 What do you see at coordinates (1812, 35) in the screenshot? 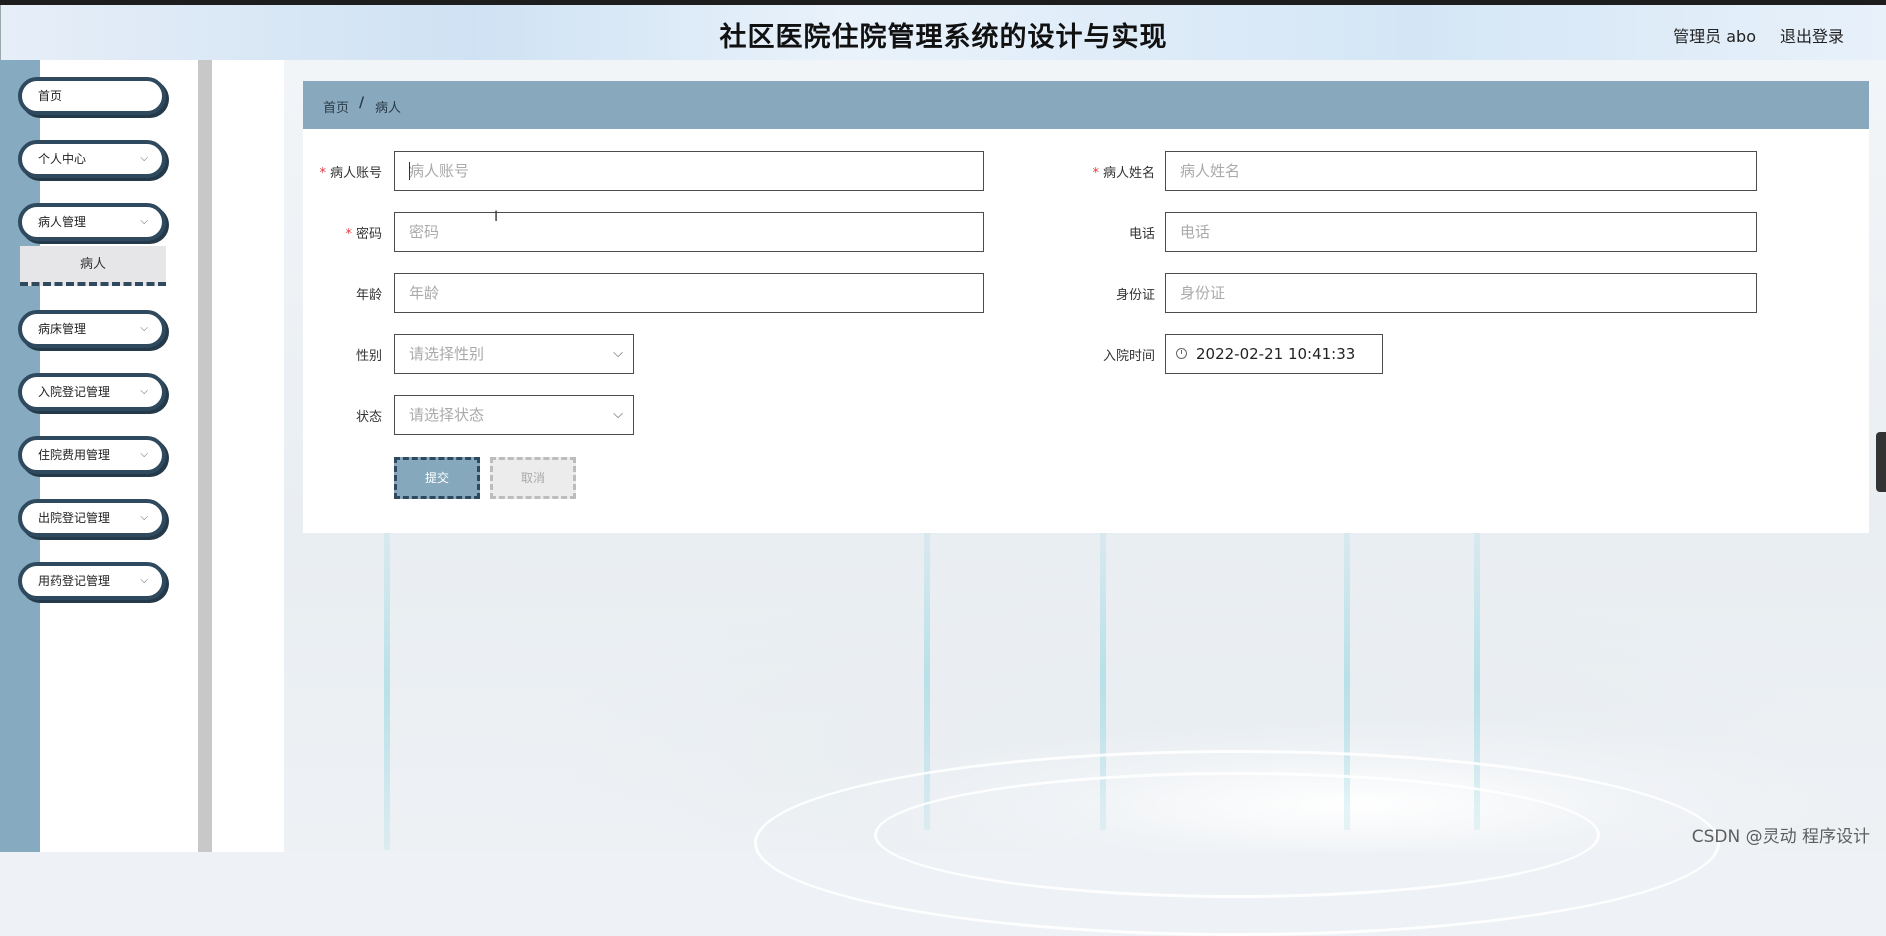
I see `logout-link: 退出登录` at bounding box center [1812, 35].